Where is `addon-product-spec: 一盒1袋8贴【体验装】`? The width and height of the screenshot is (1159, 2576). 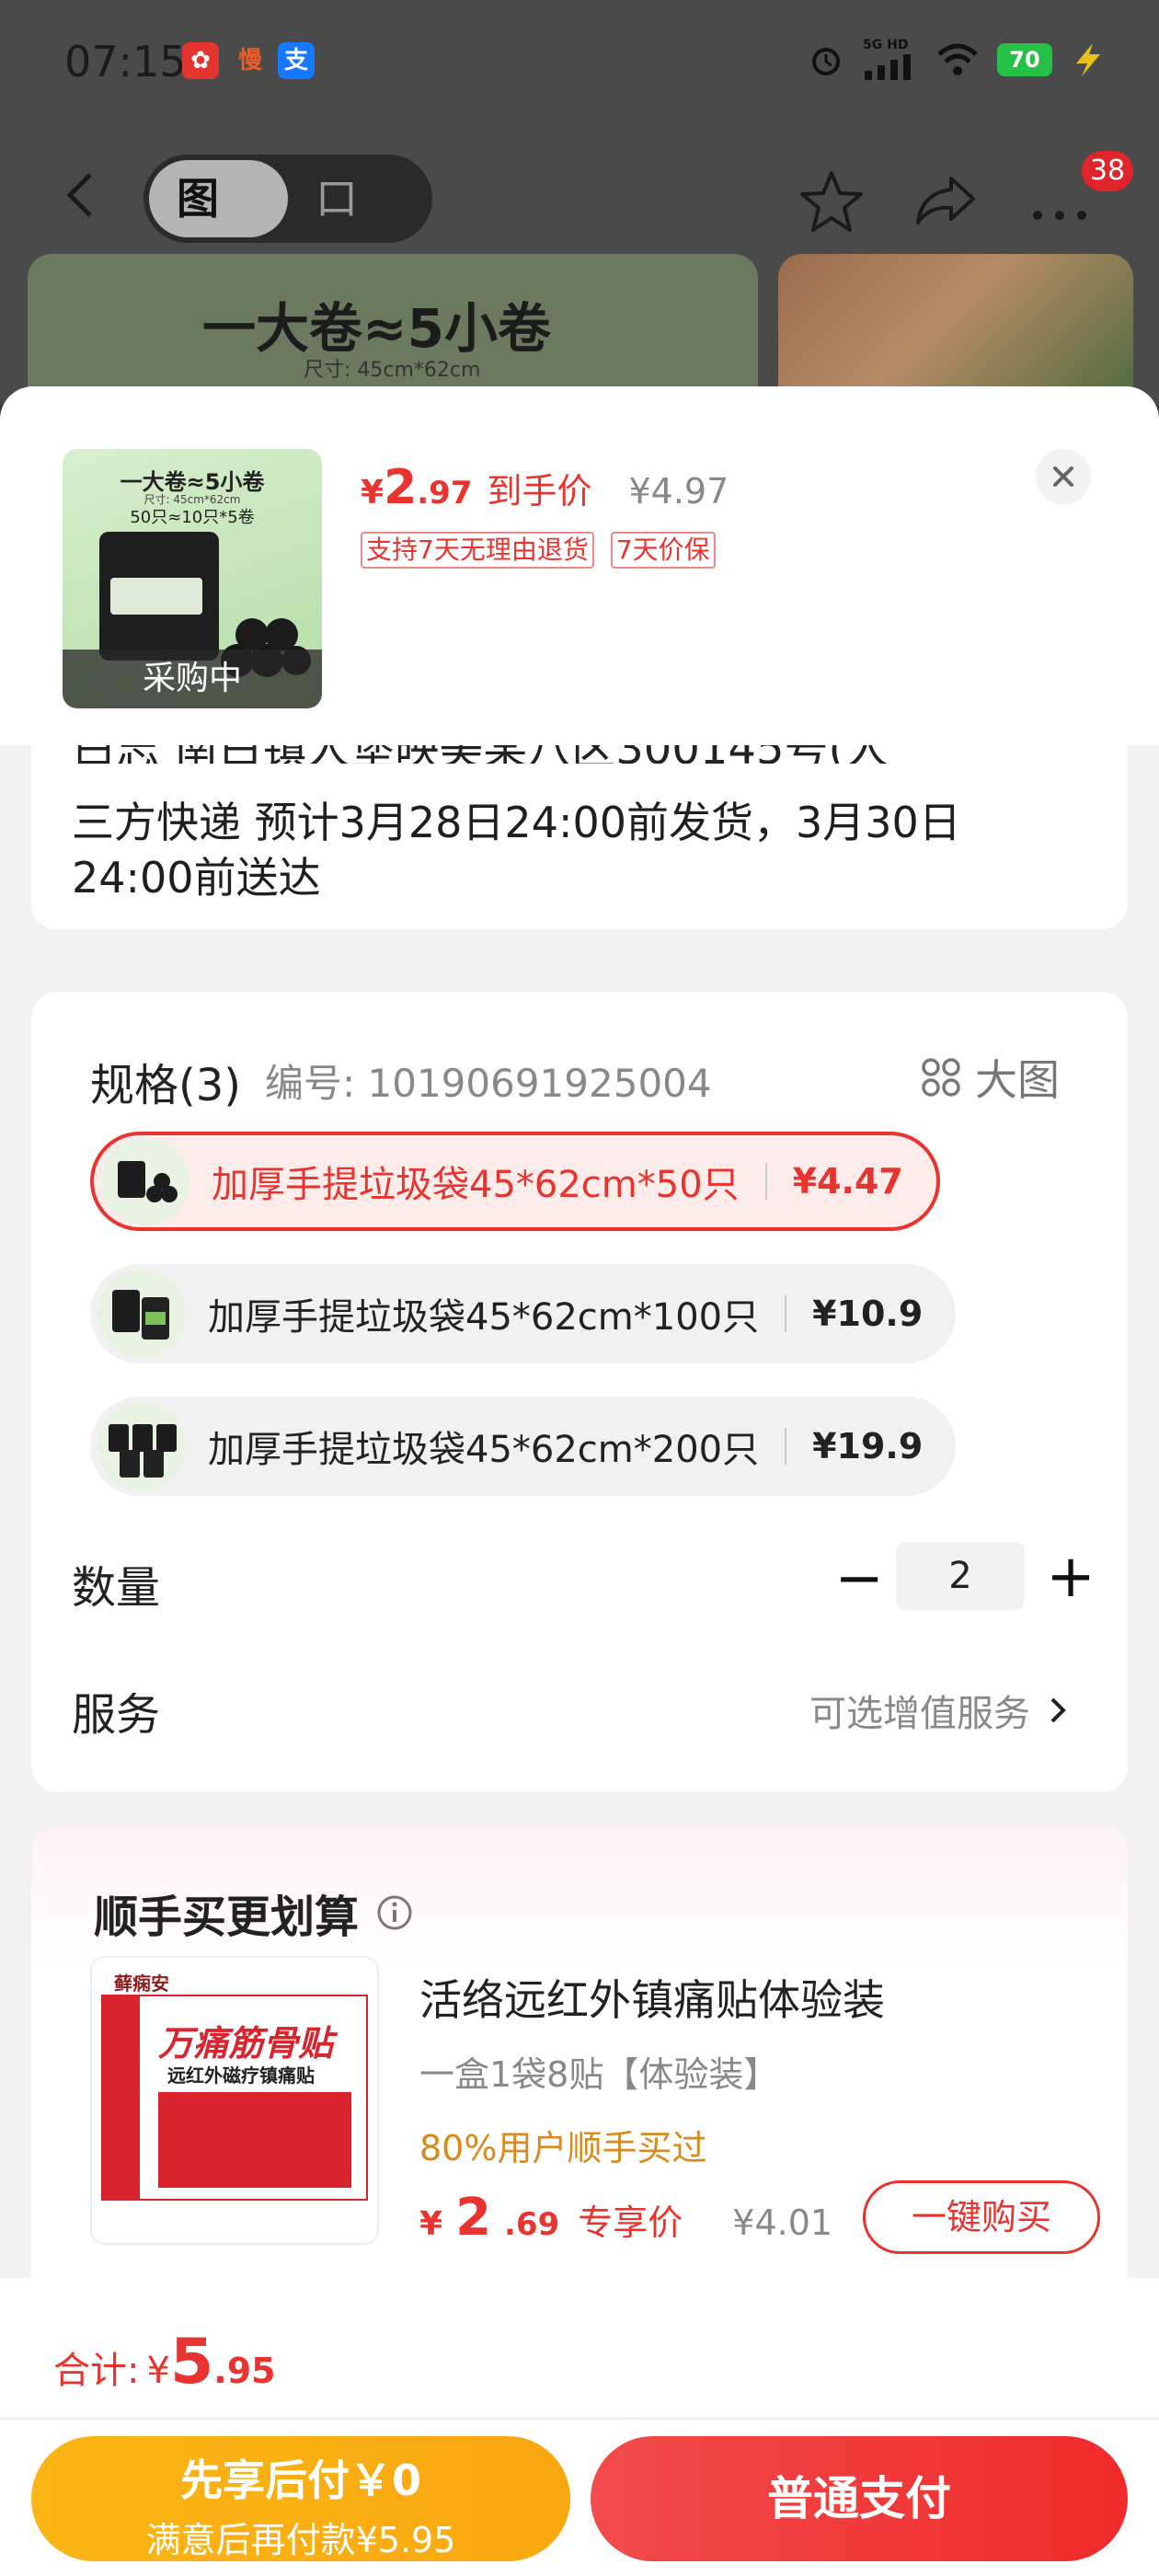 addon-product-spec: 一盒1袋8贴【体验装】 is located at coordinates (599, 2074).